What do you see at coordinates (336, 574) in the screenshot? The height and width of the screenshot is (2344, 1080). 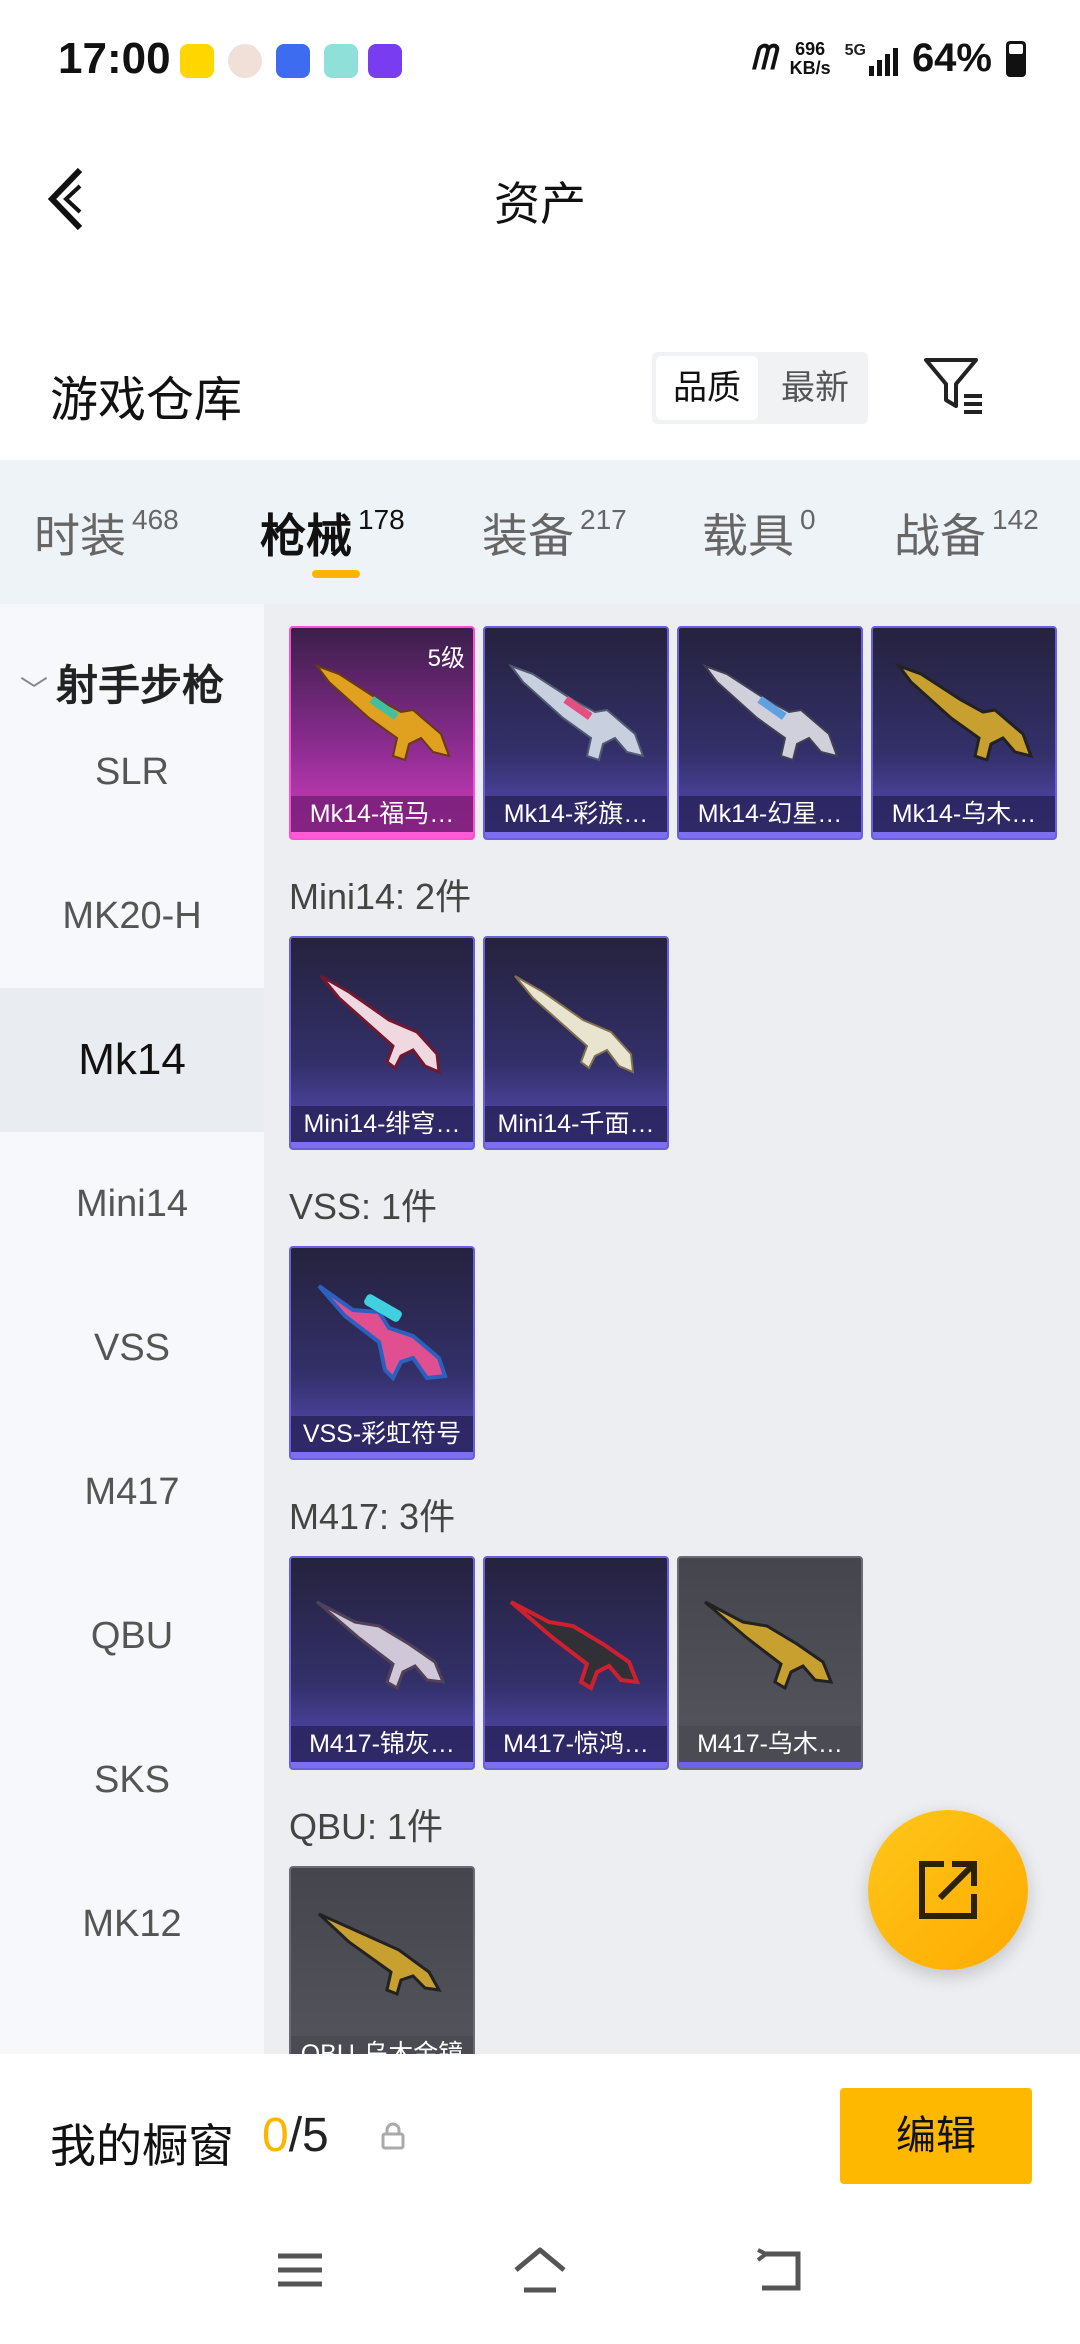 I see `active-tab-indicator` at bounding box center [336, 574].